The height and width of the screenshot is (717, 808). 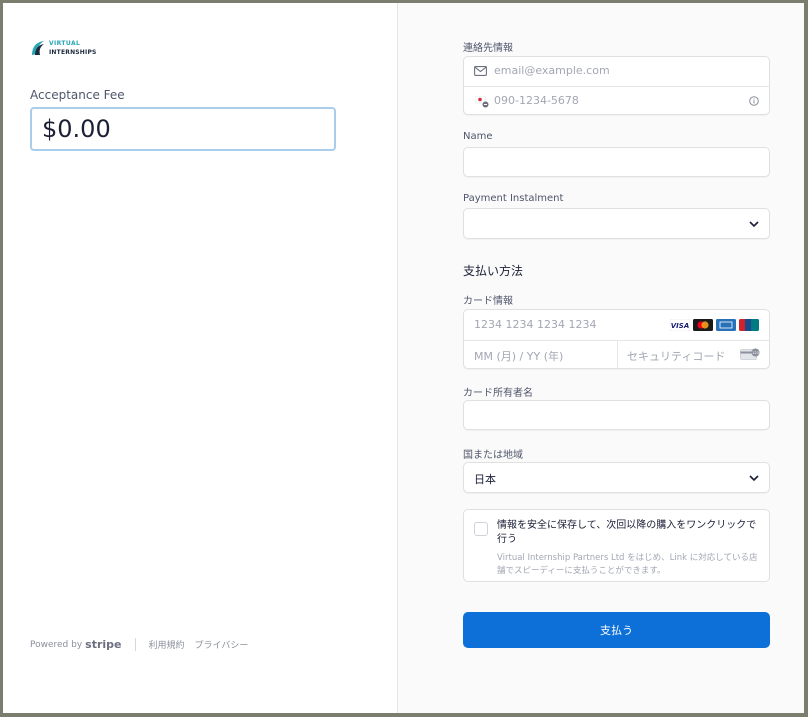 What do you see at coordinates (135, 644) in the screenshot?
I see `footer-divider` at bounding box center [135, 644].